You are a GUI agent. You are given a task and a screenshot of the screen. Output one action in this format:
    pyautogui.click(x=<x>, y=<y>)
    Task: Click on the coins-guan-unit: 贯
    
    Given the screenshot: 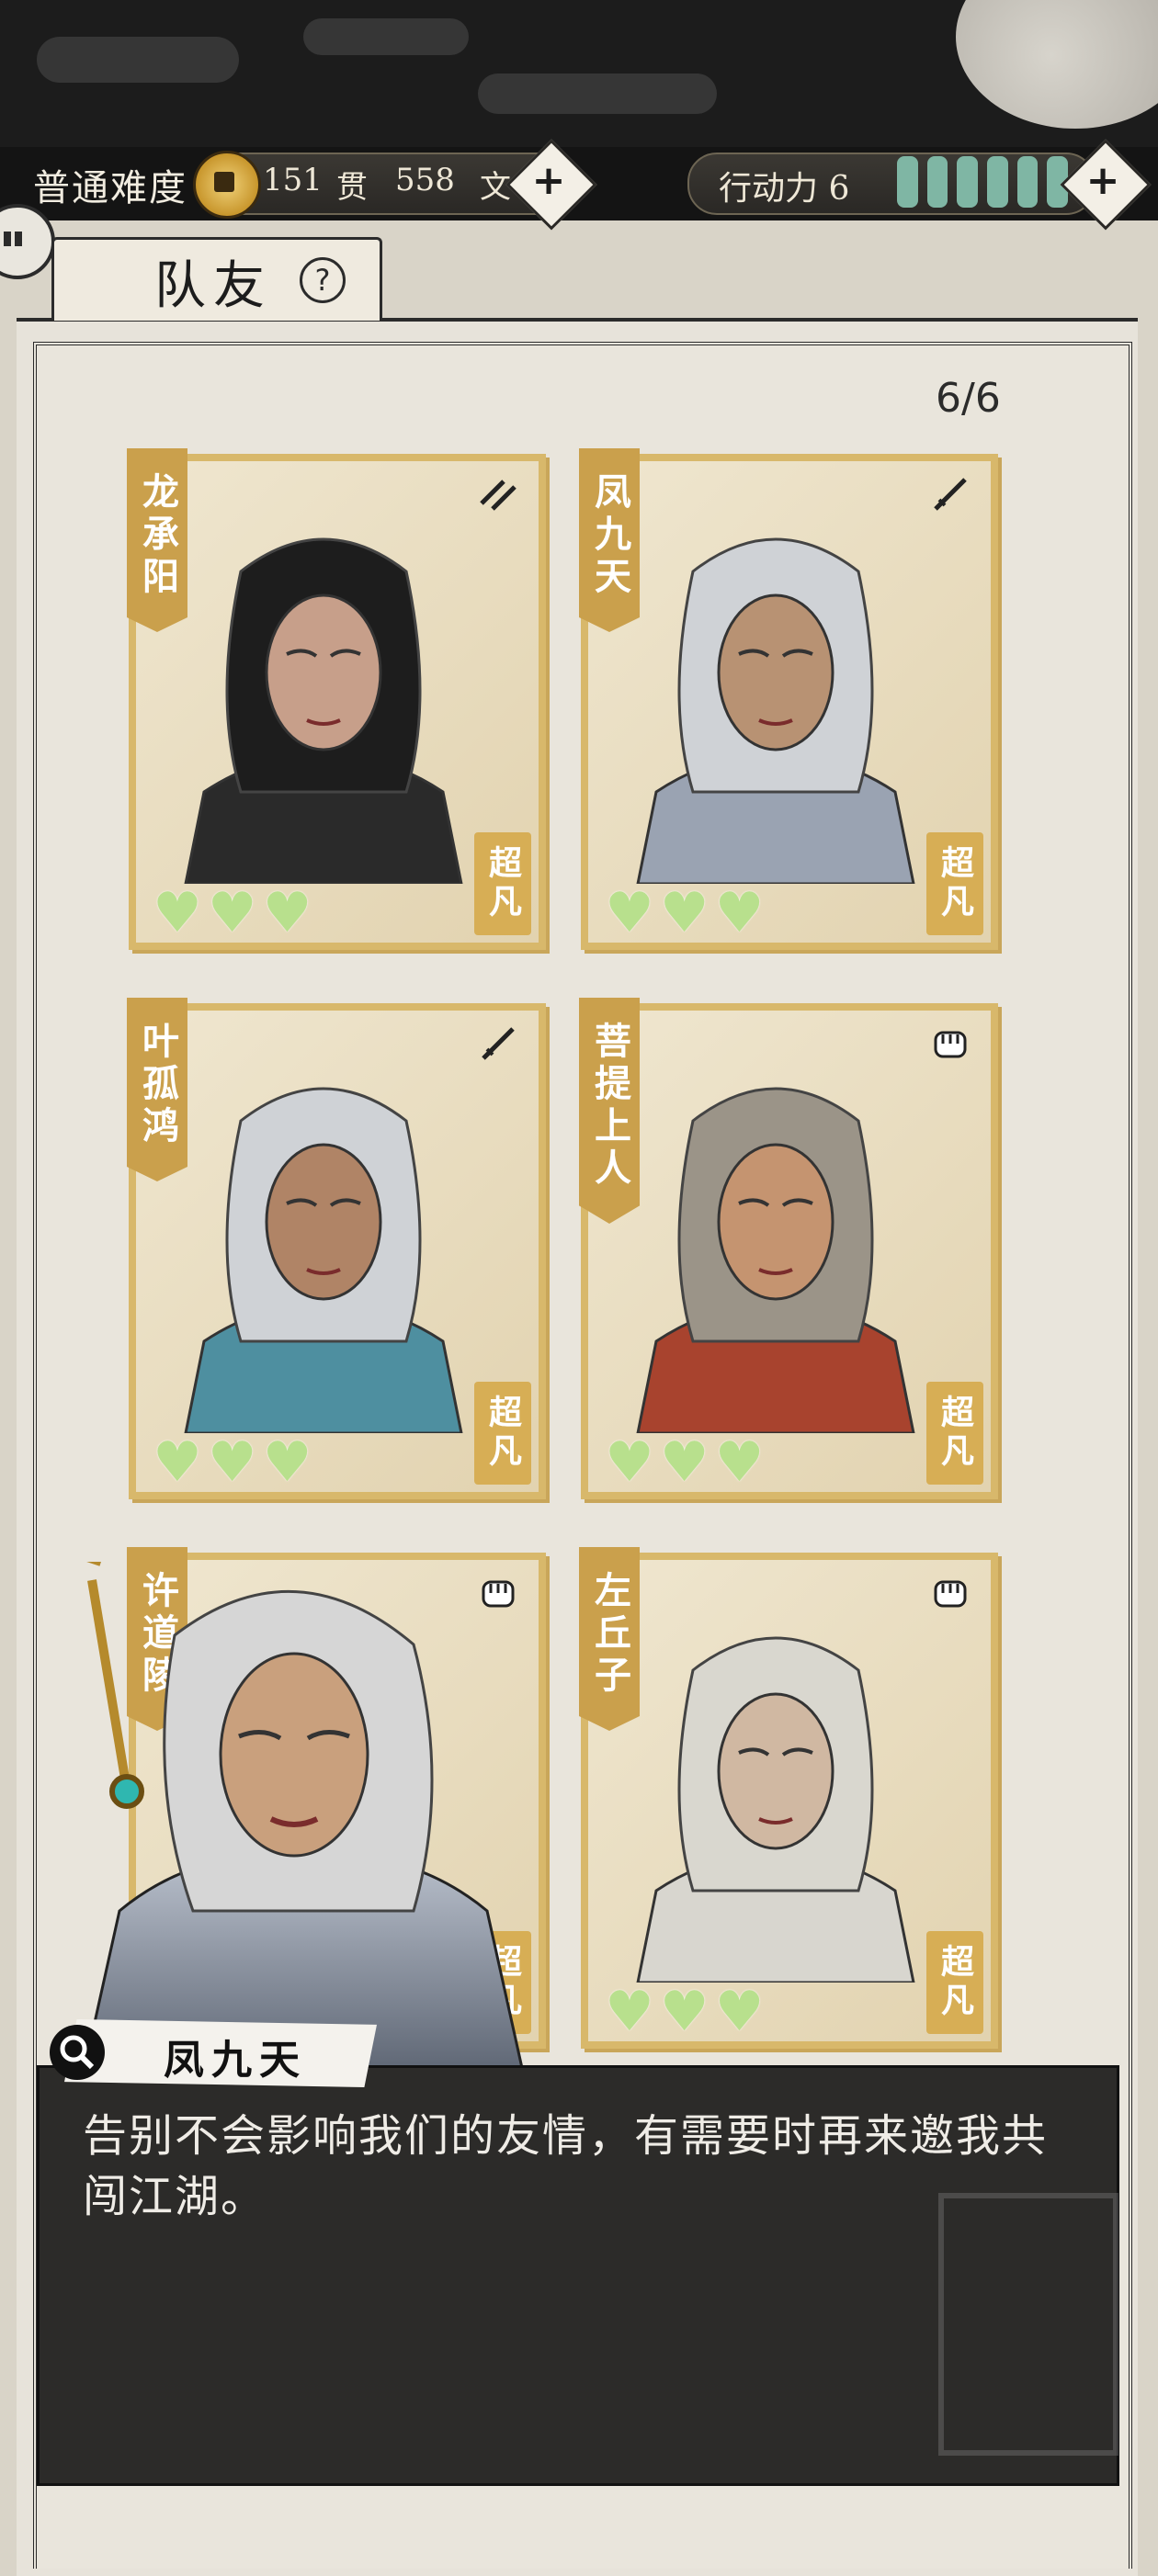 What is the action you would take?
    pyautogui.click(x=352, y=187)
    